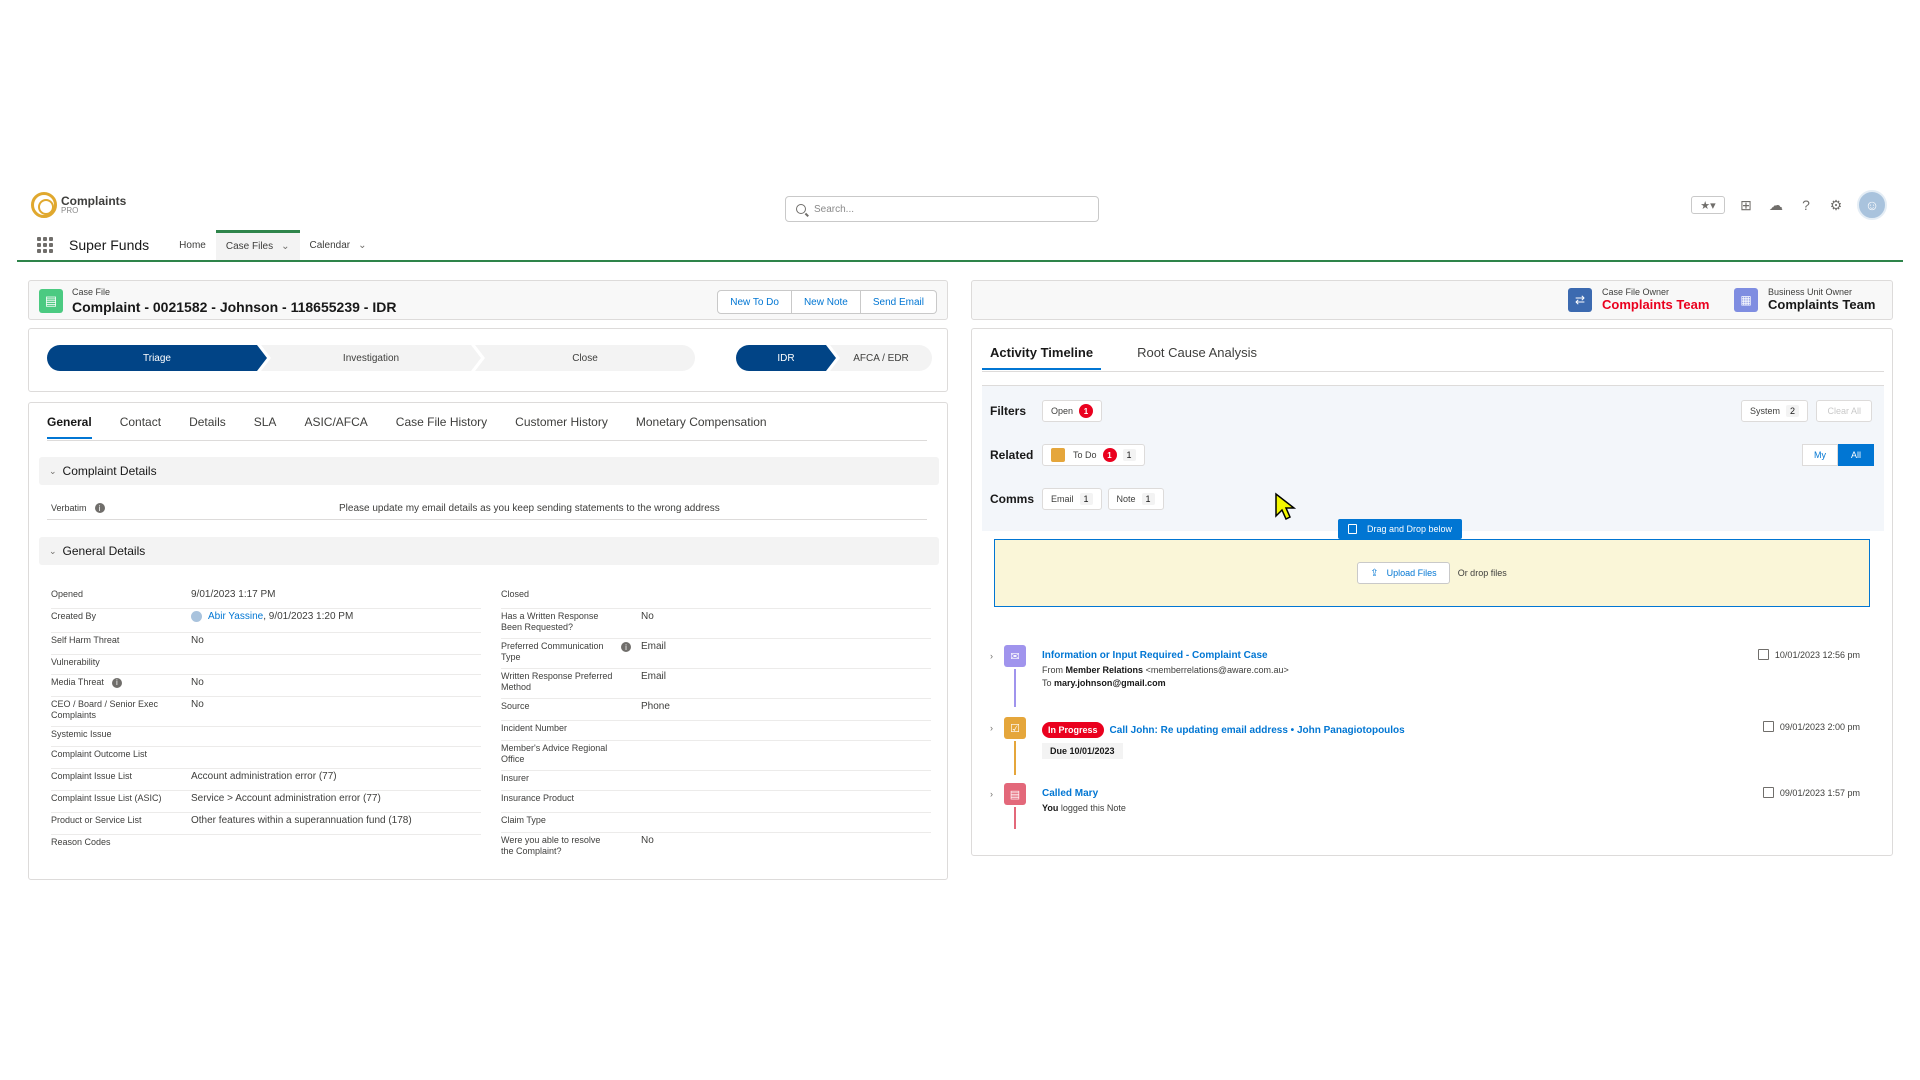  Describe the element at coordinates (1086, 411) in the screenshot. I see `open-count-badge: 1` at that location.